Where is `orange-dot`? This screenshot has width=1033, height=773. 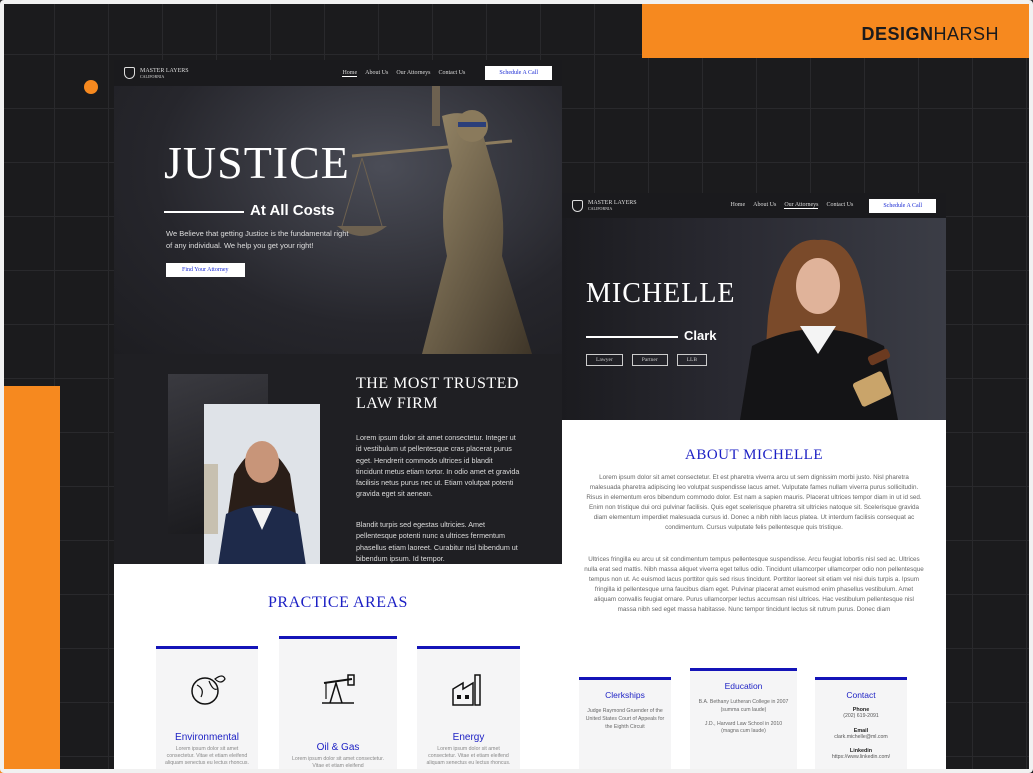
orange-dot is located at coordinates (91, 87).